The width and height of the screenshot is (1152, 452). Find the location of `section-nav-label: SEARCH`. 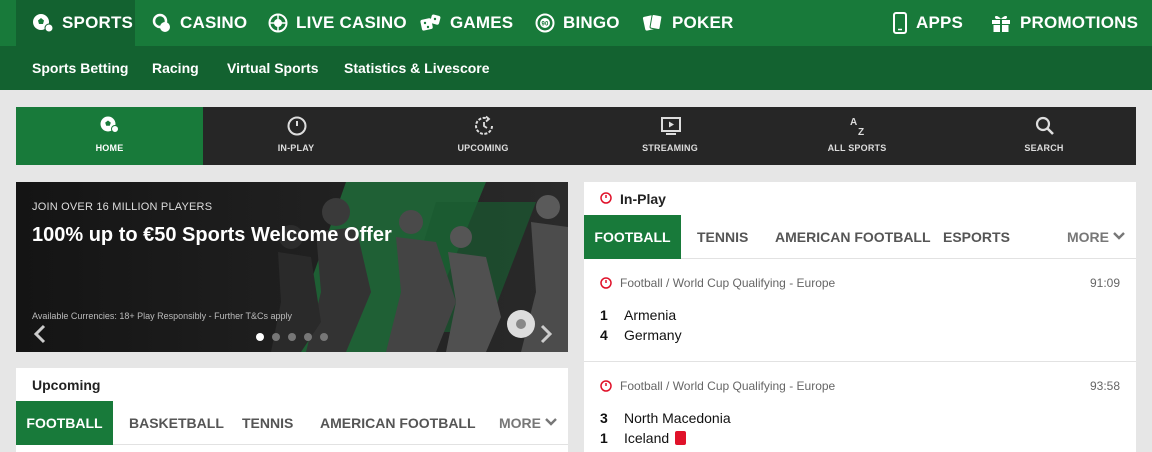

section-nav-label: SEARCH is located at coordinates (1044, 148).